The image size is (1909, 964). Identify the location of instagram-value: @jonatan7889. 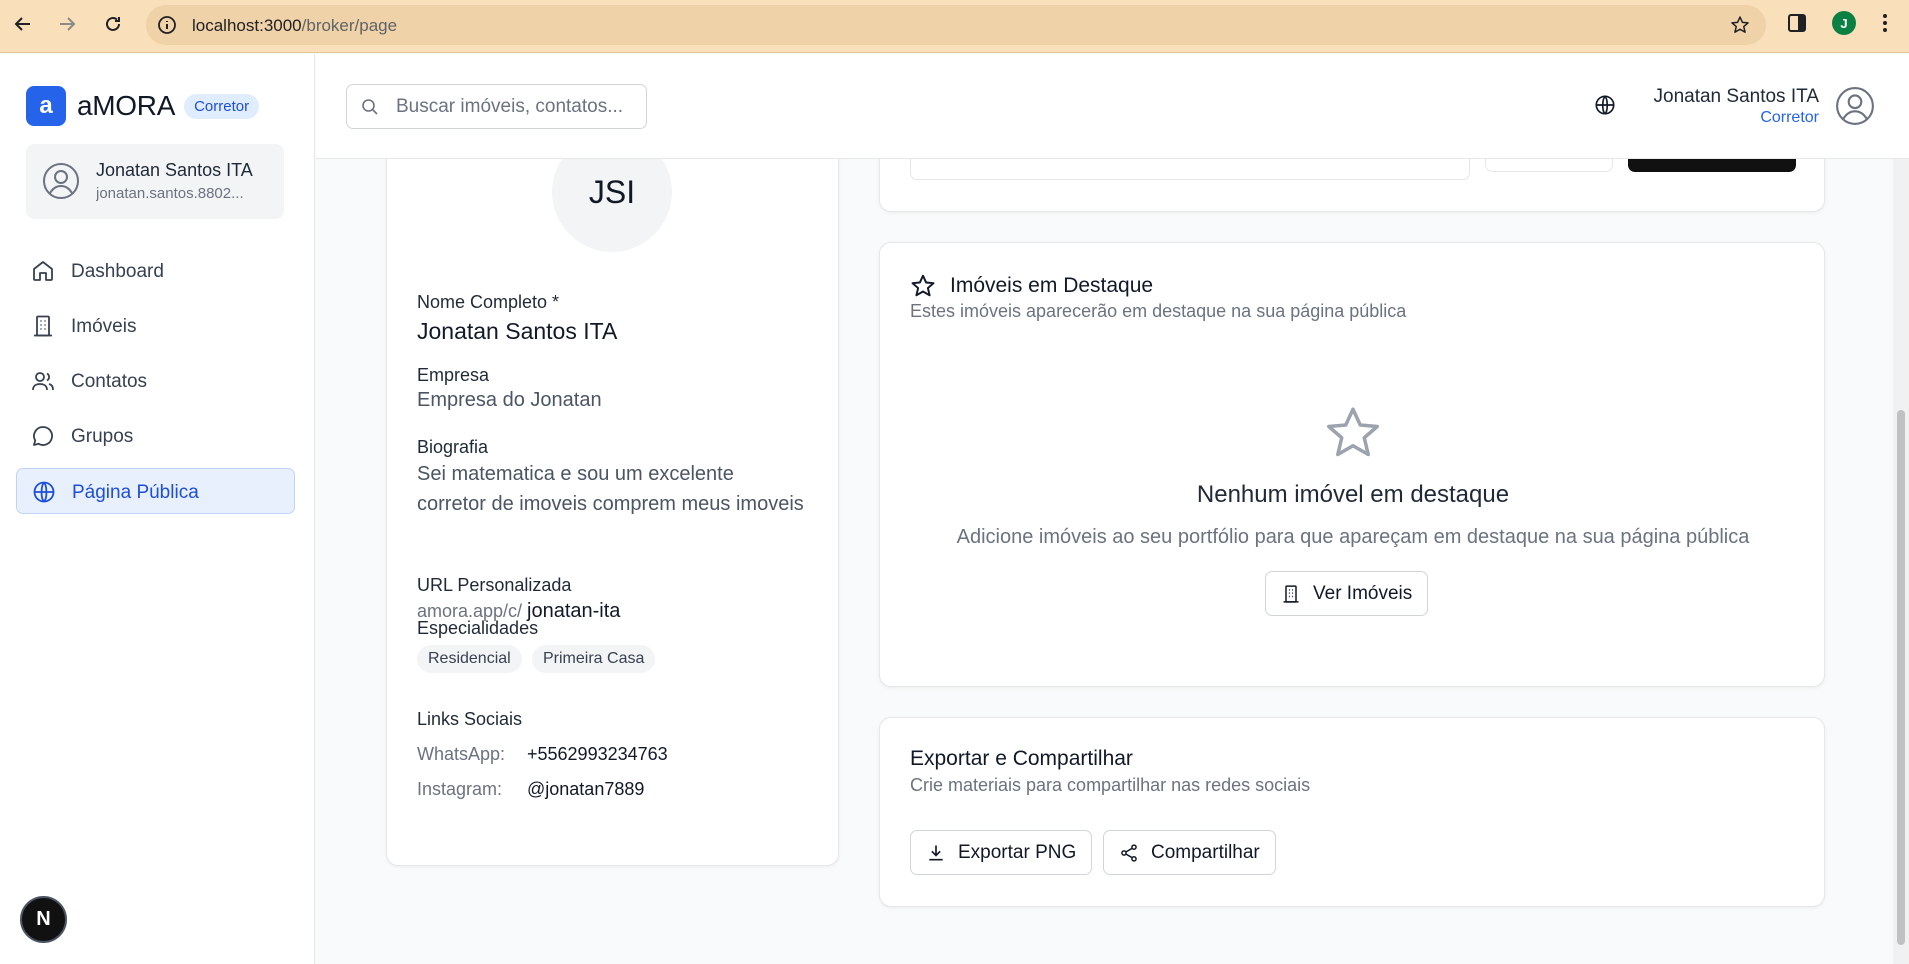
(586, 789).